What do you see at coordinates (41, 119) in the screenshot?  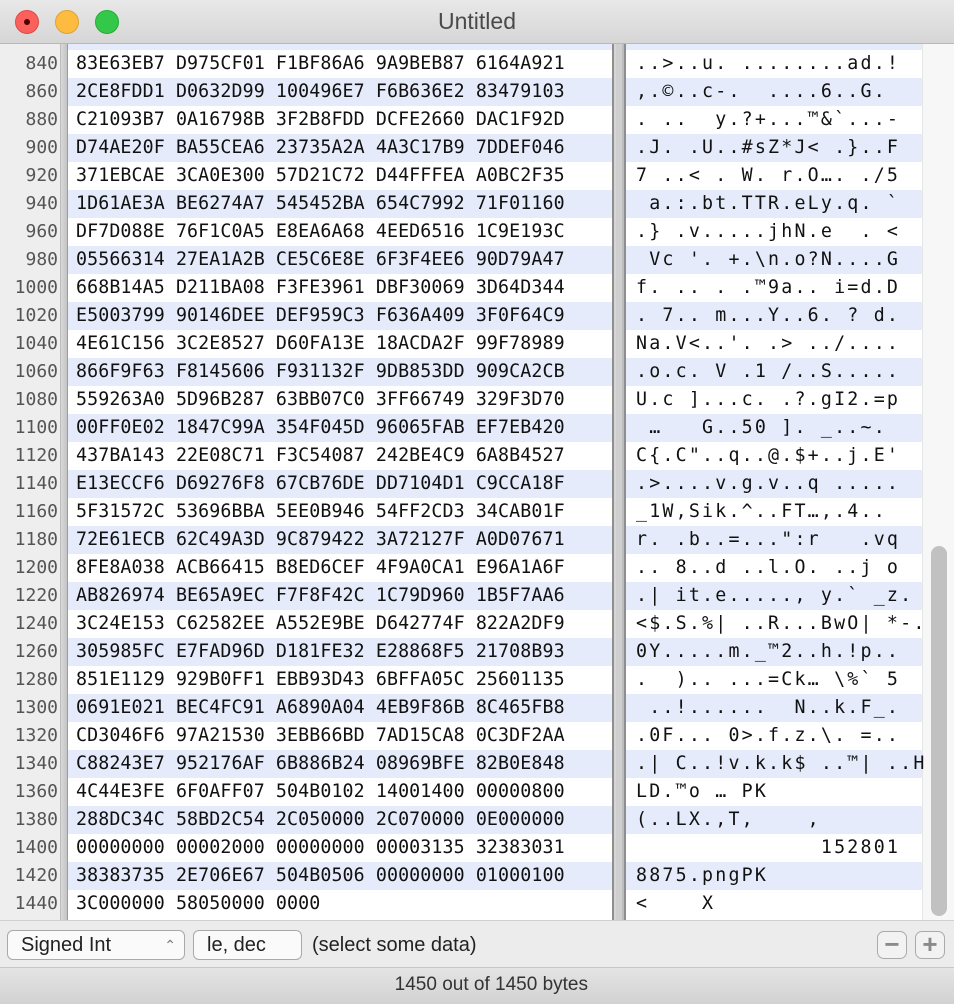 I see `row-offset: 880` at bounding box center [41, 119].